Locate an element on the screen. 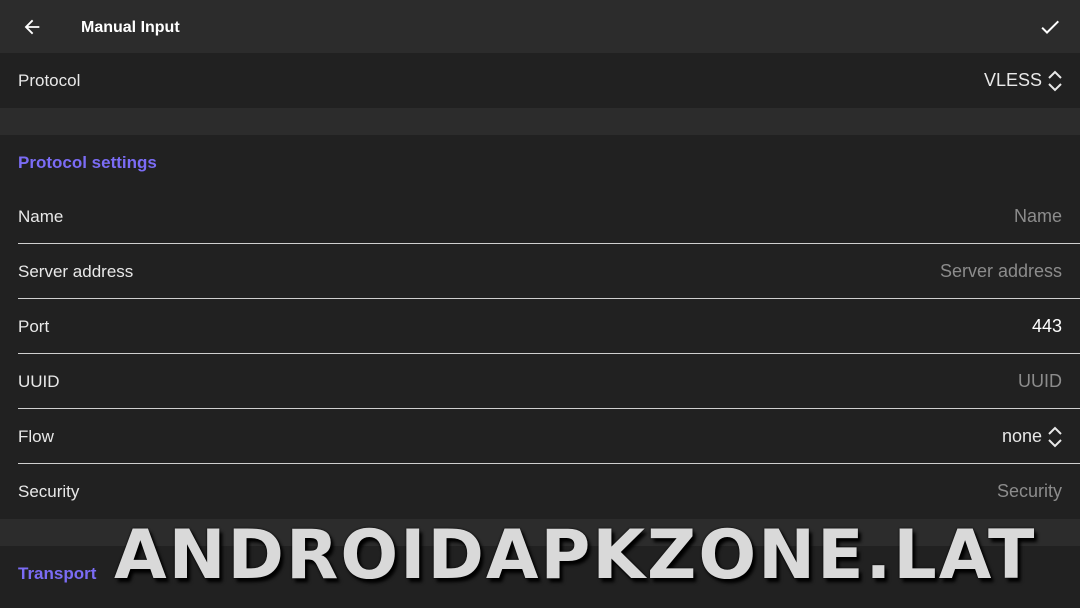  uuid-label: UUID is located at coordinates (39, 381).